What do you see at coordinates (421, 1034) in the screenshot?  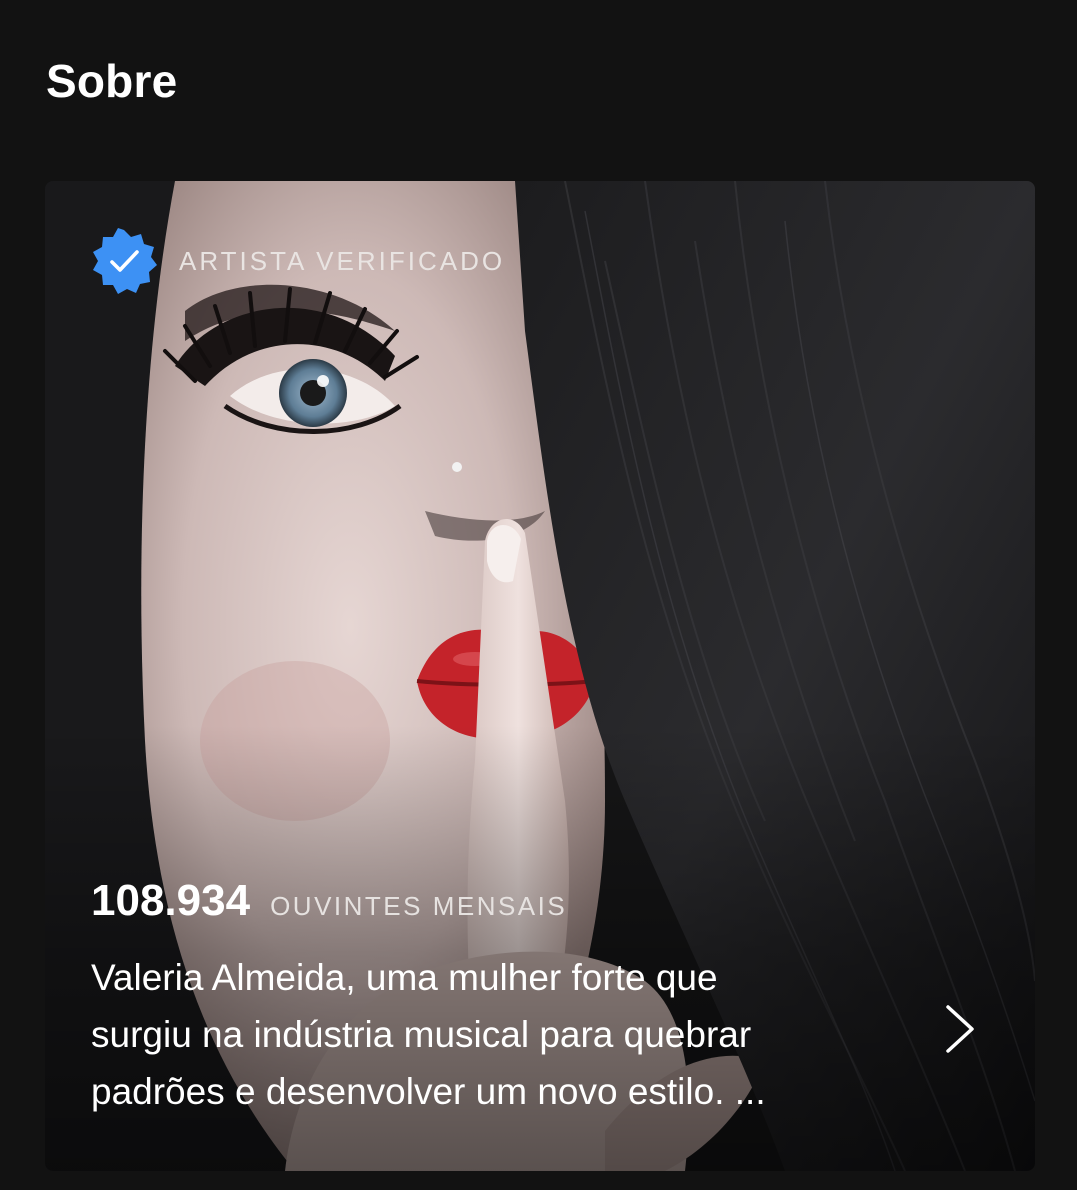 I see `bio-line: surgiu na indústria musical para quebrar` at bounding box center [421, 1034].